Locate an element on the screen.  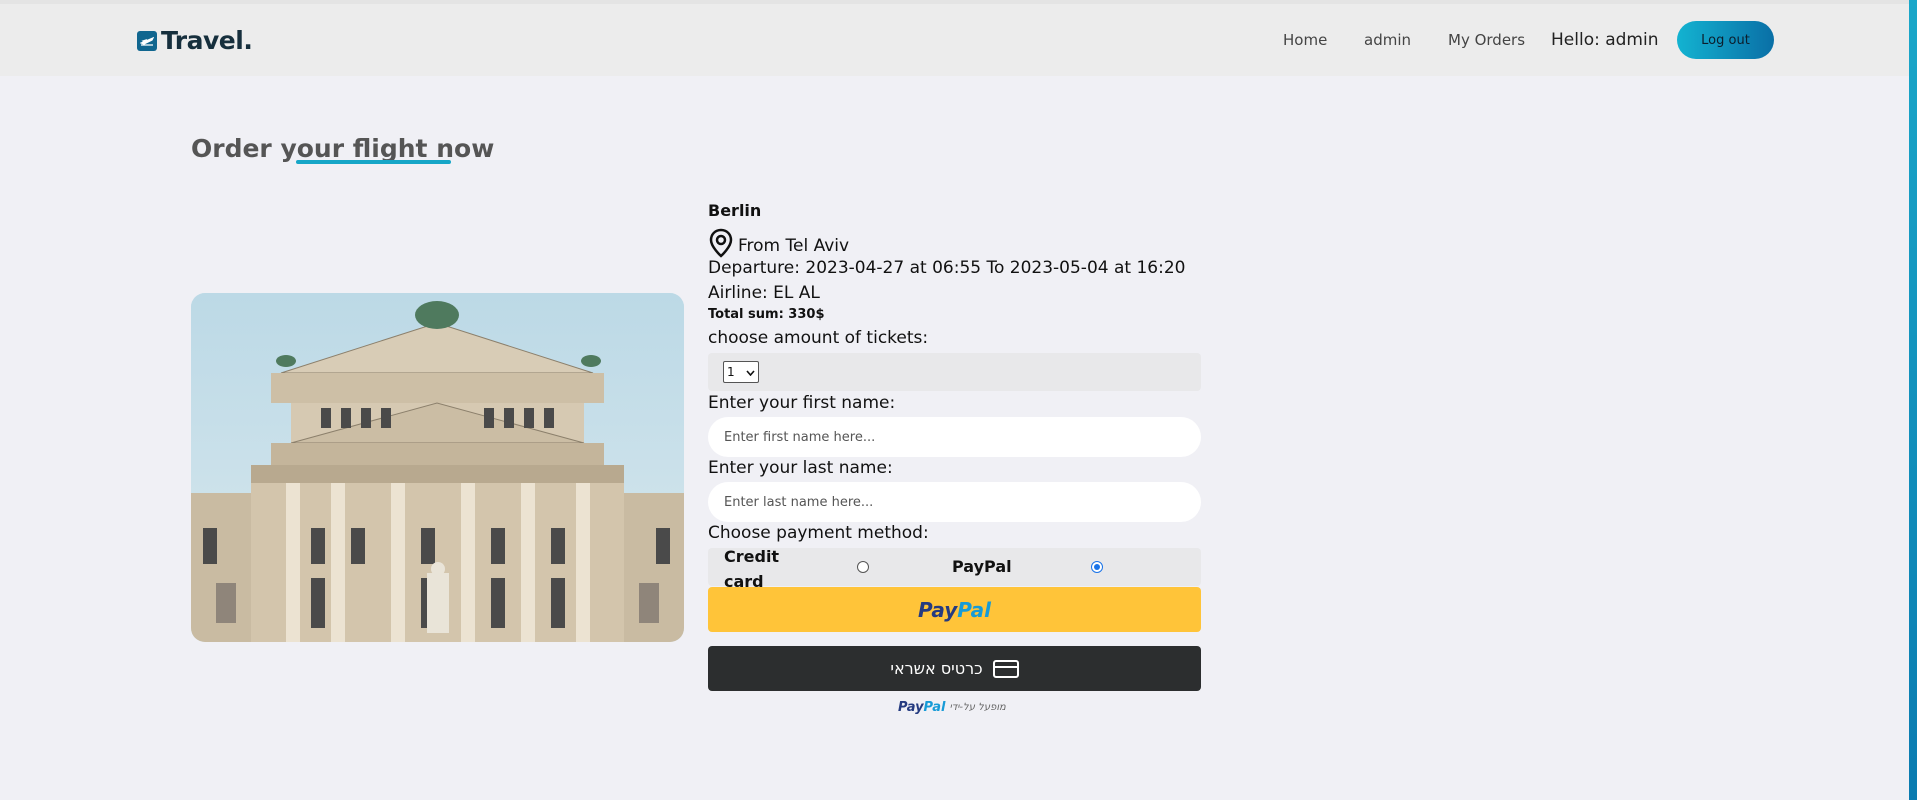
destination-photo is located at coordinates (437, 467).